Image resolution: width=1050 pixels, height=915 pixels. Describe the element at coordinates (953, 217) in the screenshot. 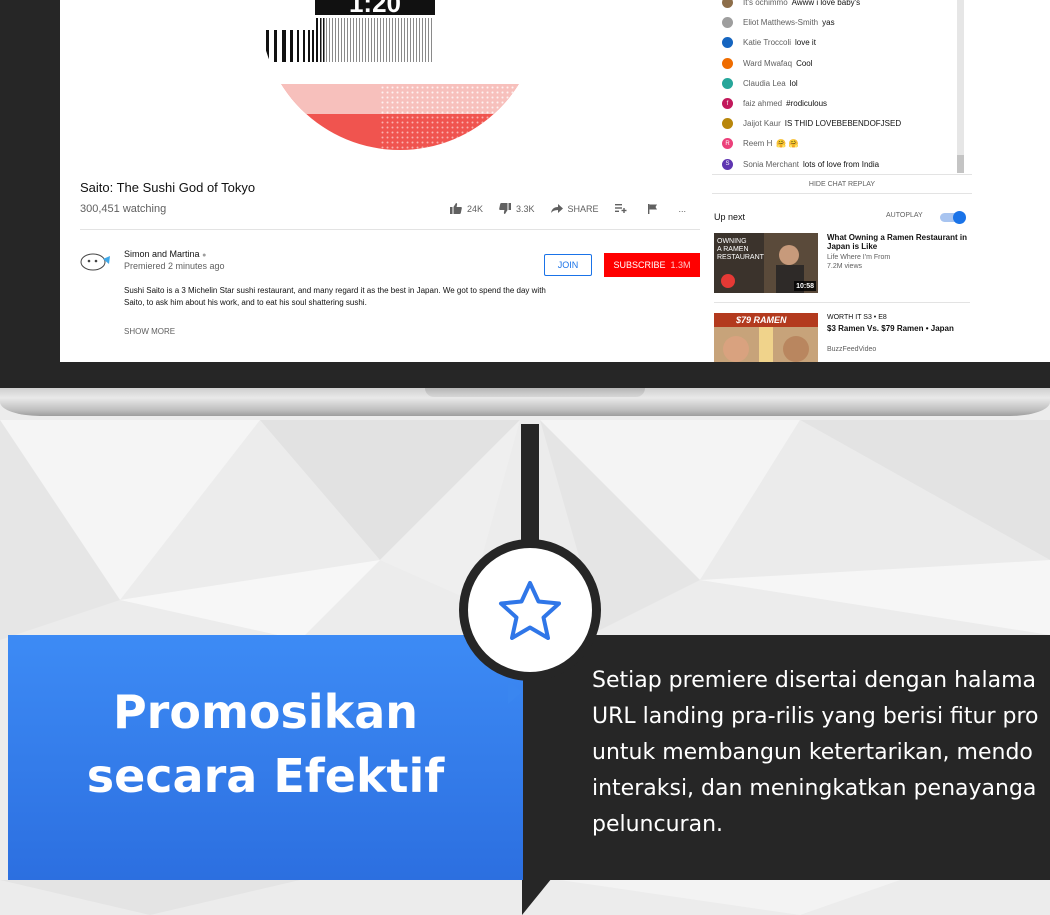

I see `autoplay-toggle` at that location.